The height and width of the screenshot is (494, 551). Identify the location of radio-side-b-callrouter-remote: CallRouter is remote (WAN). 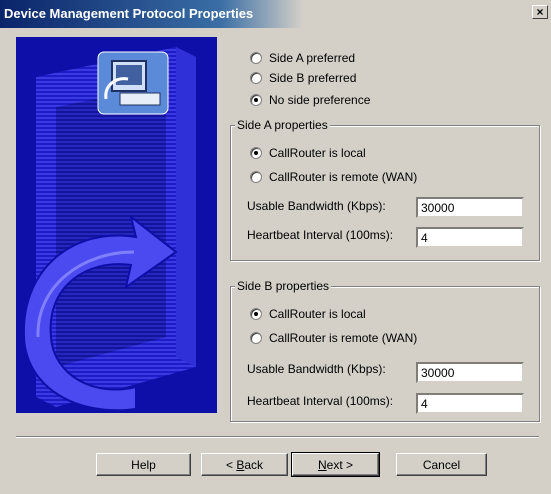
(333, 338).